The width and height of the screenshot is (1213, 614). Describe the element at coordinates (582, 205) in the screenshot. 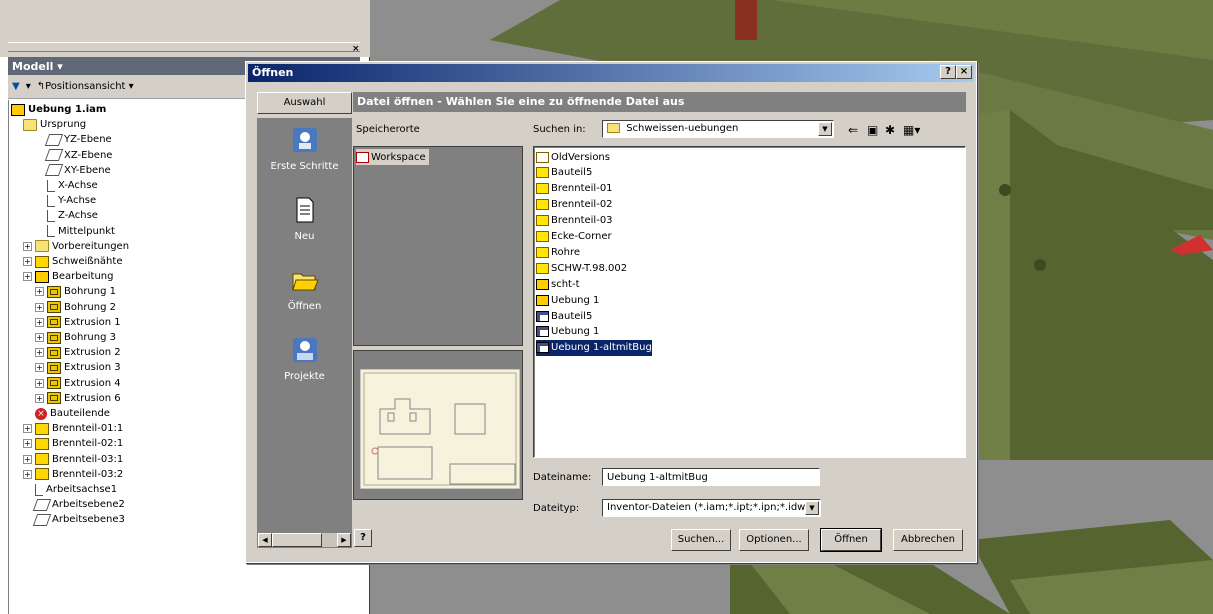

I see `file-name: Brennteil-02` at that location.